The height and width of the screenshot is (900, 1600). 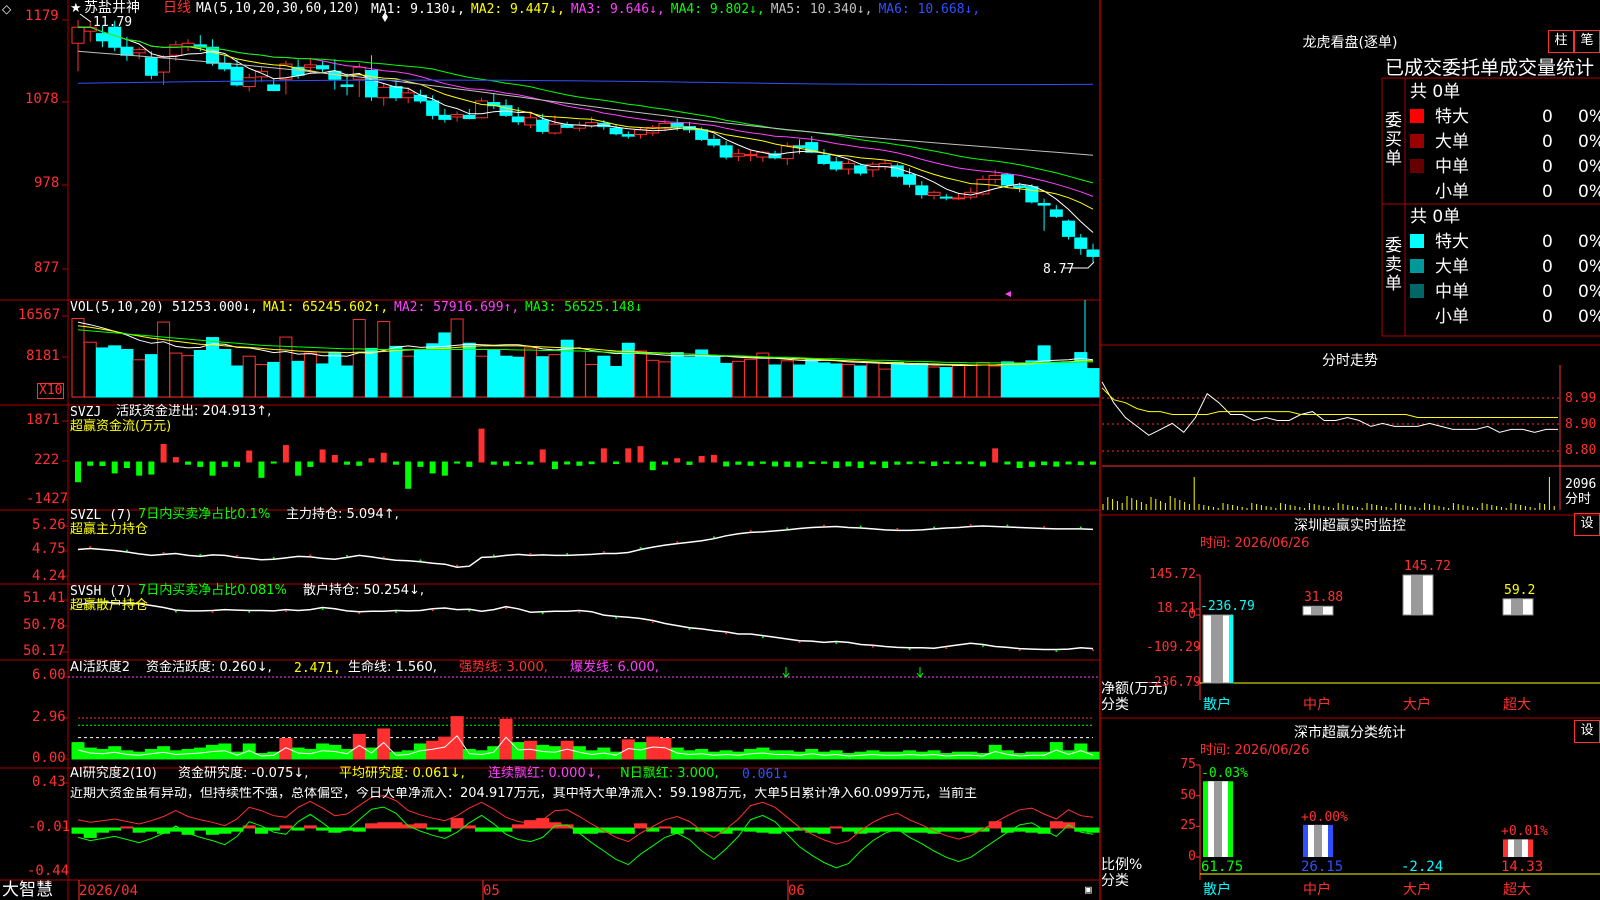 I want to click on monitor1-settings-button: 设, so click(x=1587, y=524).